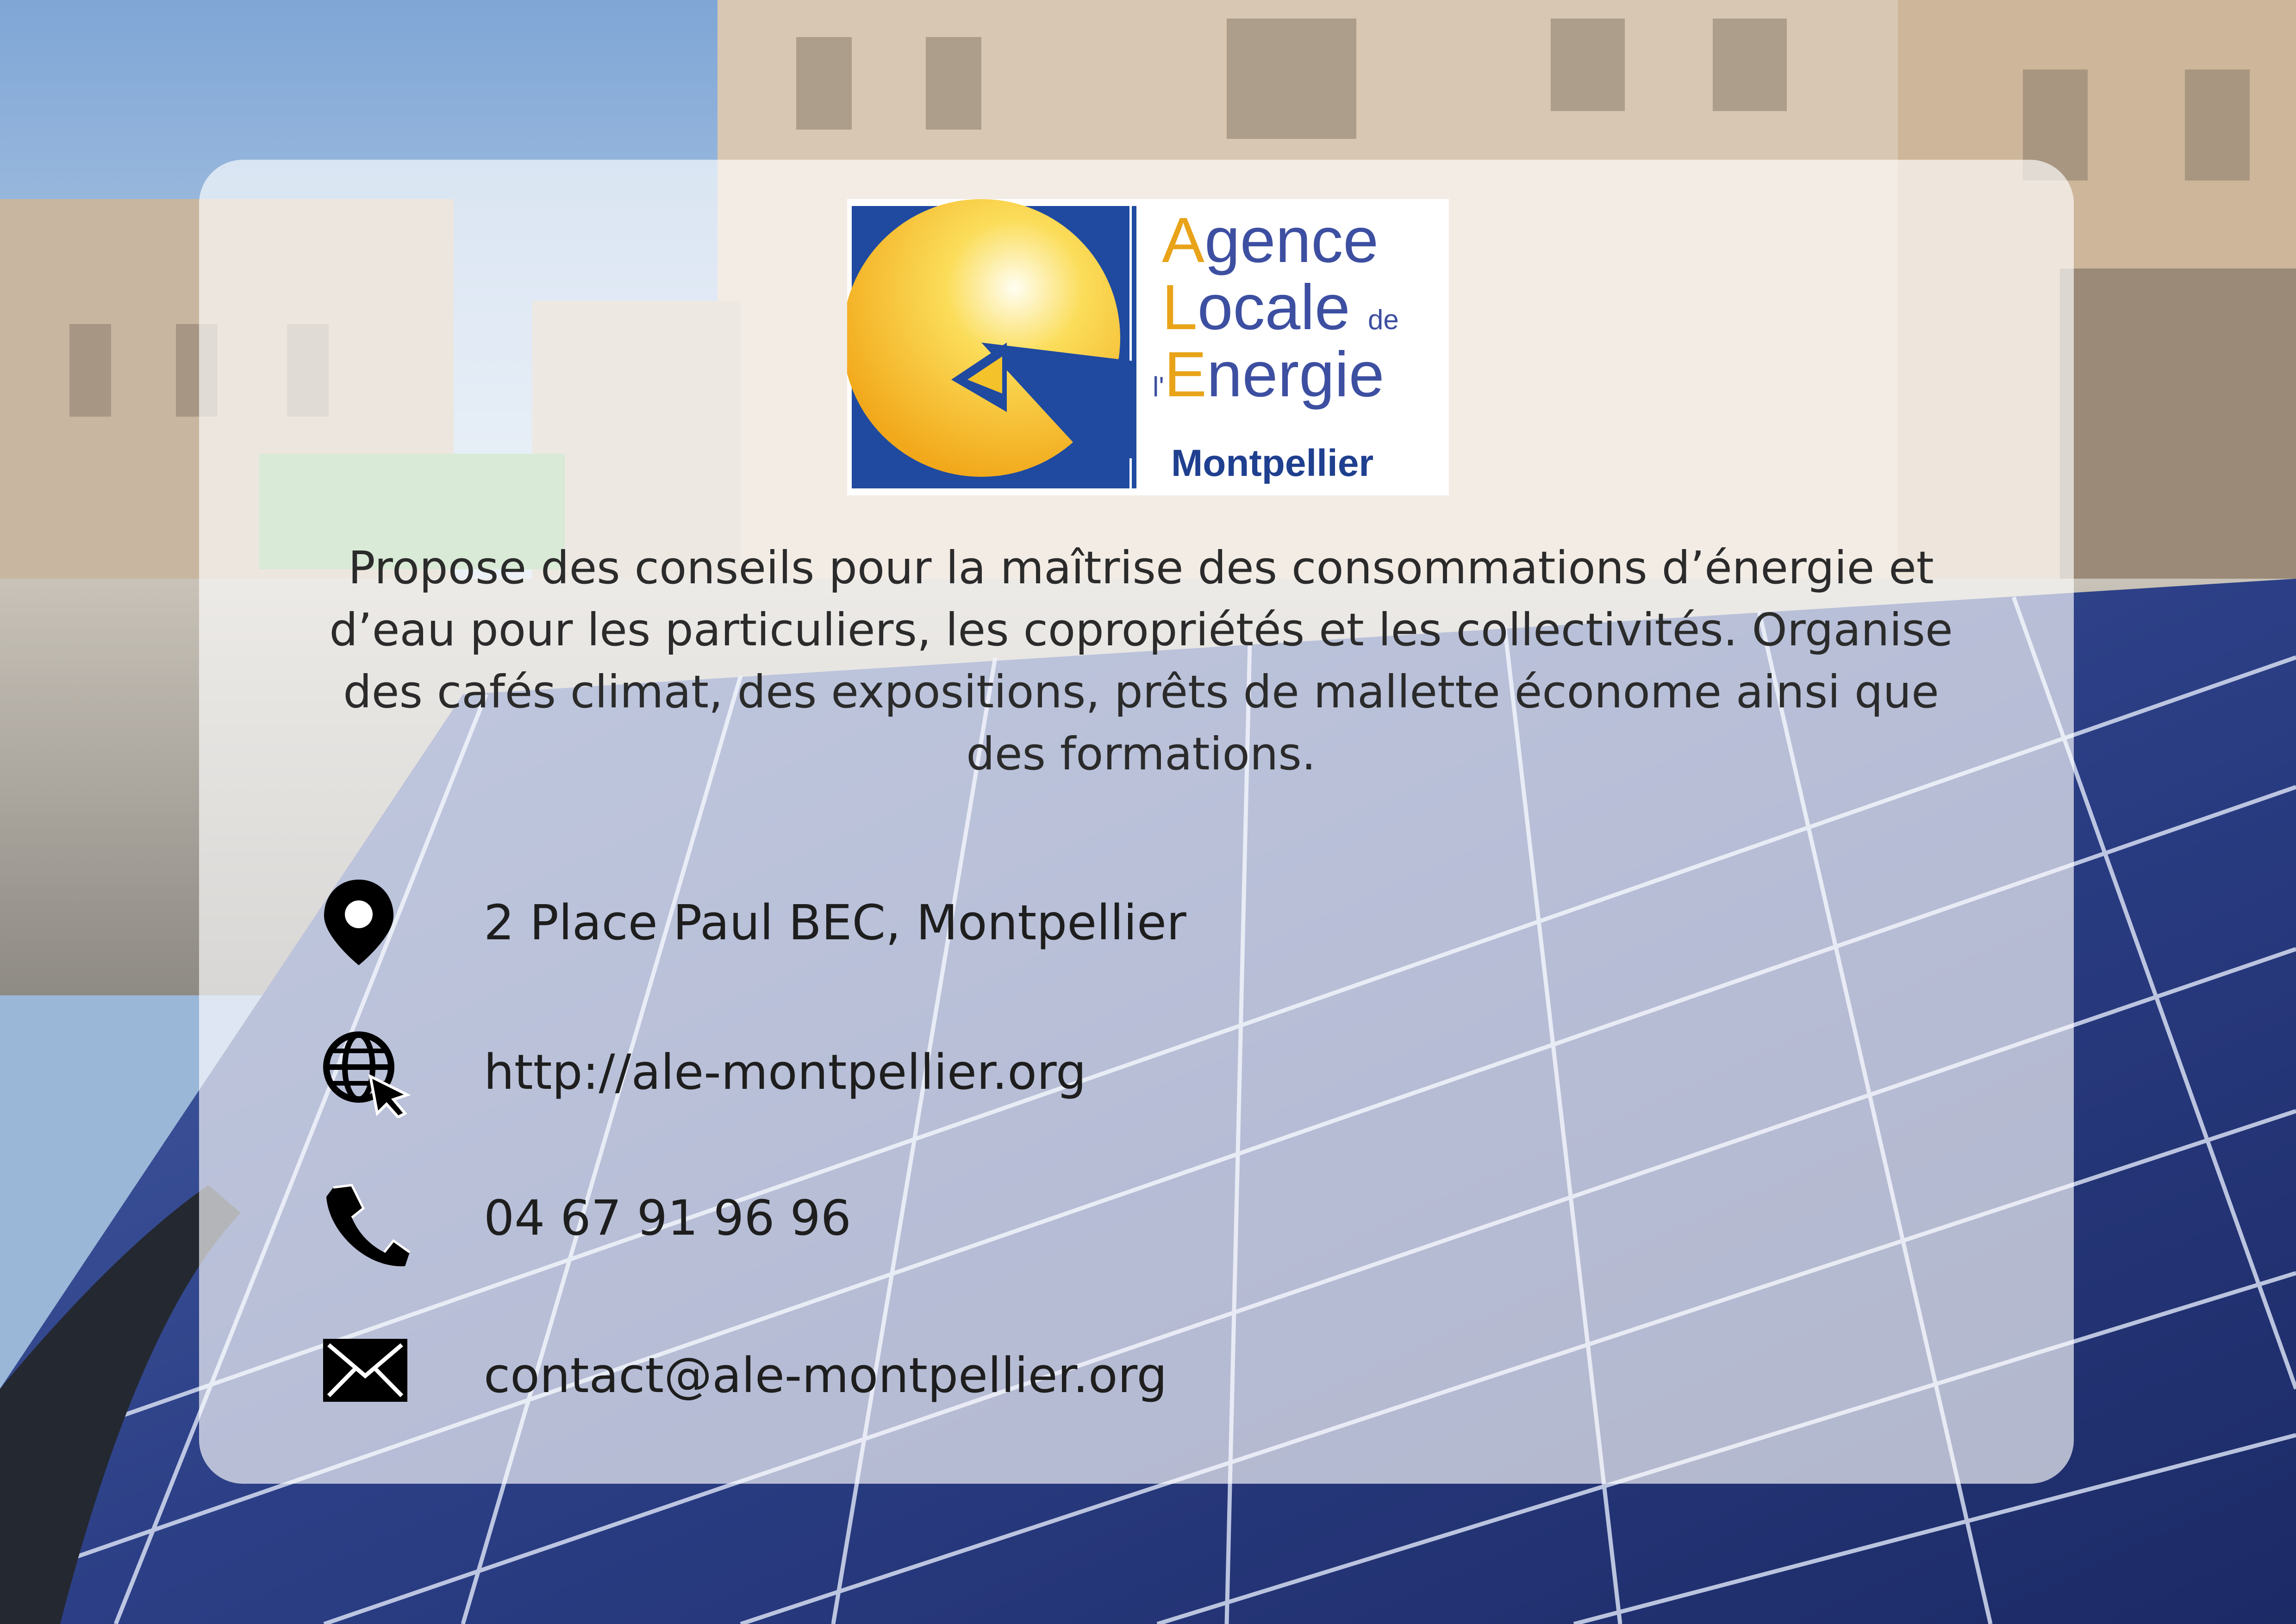 This screenshot has height=1624, width=2296. What do you see at coordinates (1148, 347) in the screenshot?
I see `ale-logo: Agence Locale de l'Energie Montpellier` at bounding box center [1148, 347].